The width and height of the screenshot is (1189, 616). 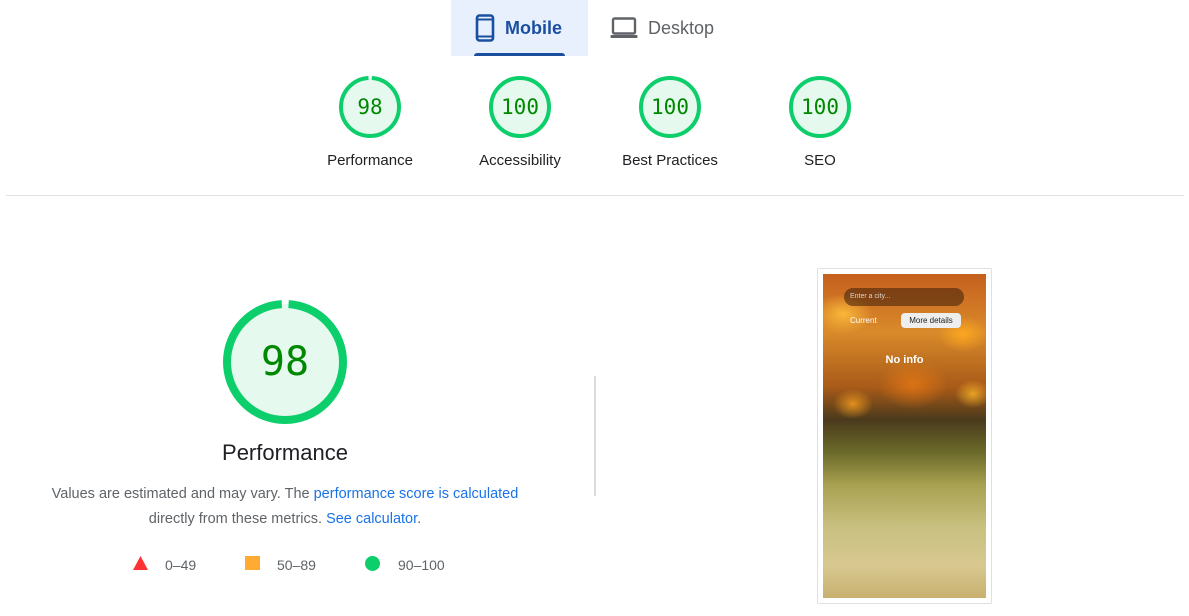 I want to click on gauge-label: Best Practices, so click(x=670, y=160).